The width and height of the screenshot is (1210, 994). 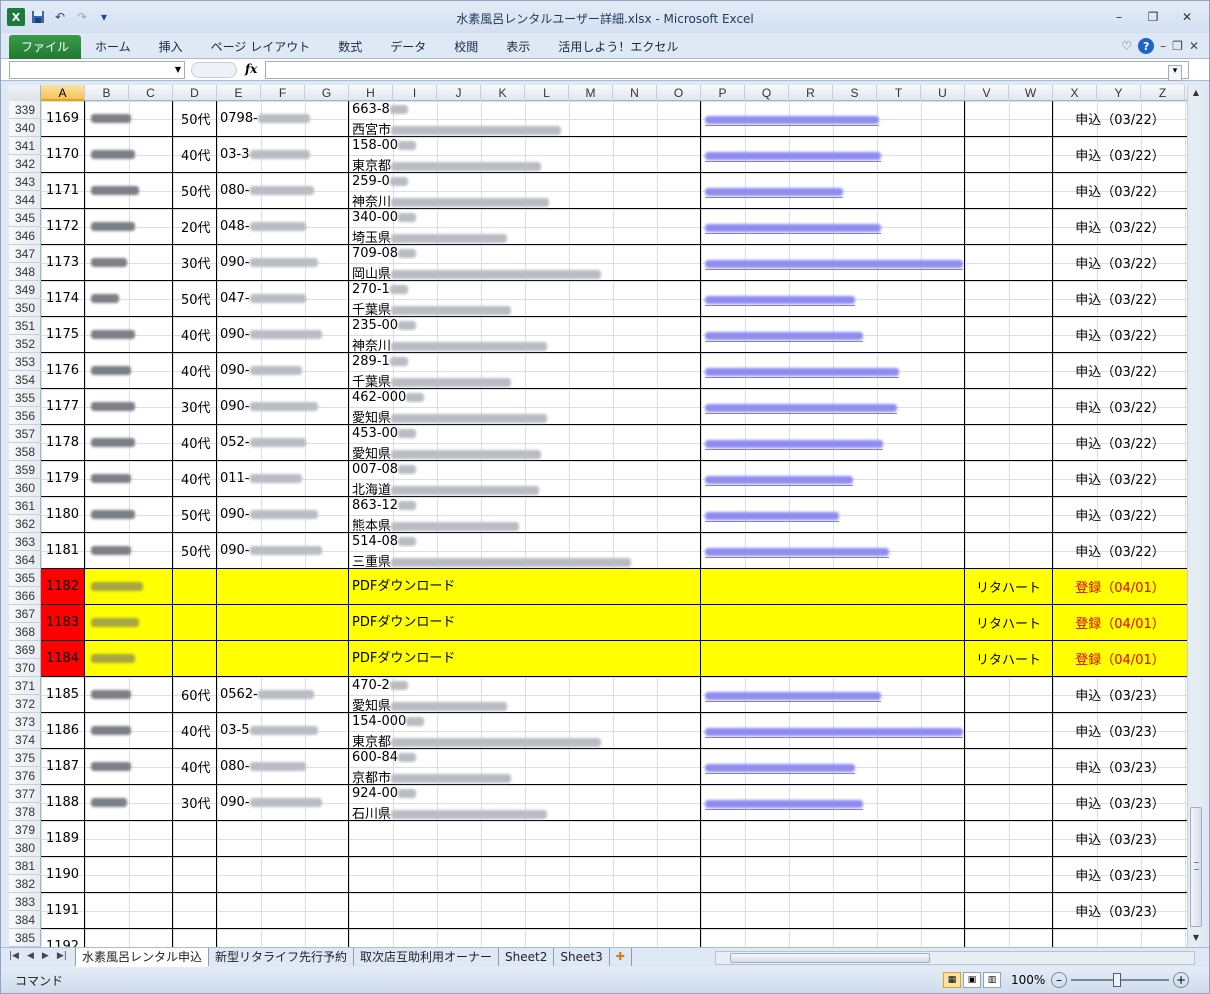 What do you see at coordinates (30, 956) in the screenshot?
I see `prev-sheet-icon: ◀` at bounding box center [30, 956].